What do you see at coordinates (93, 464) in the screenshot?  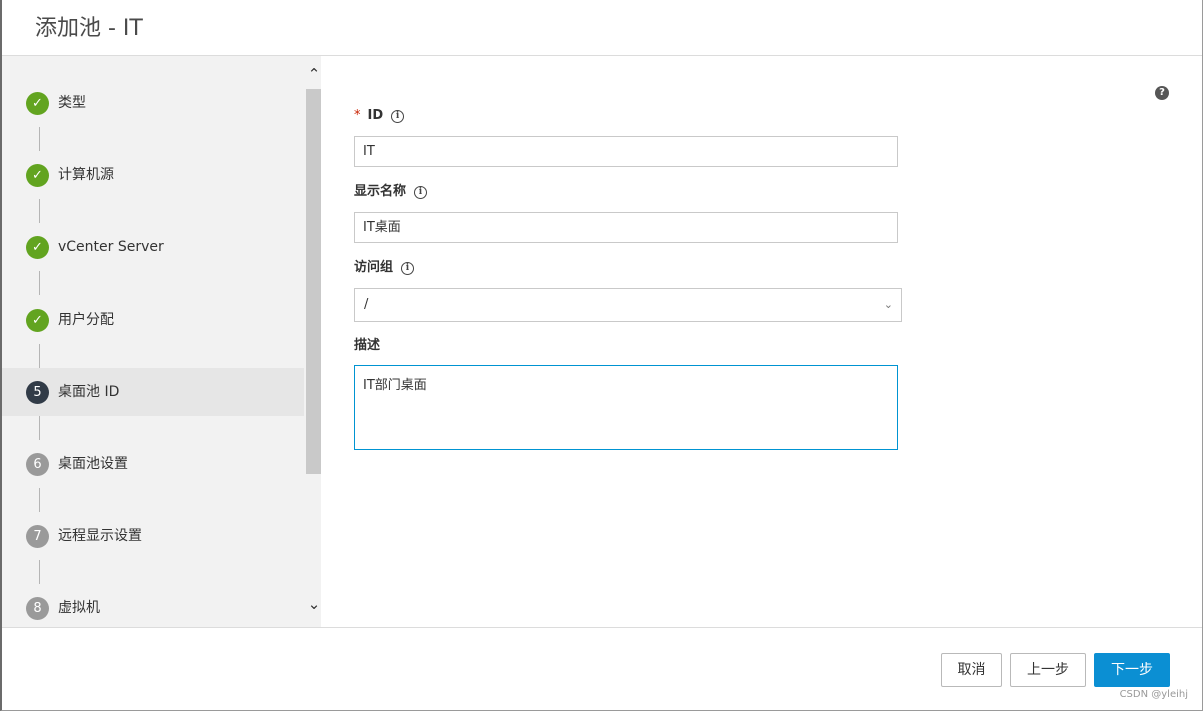 I see `step-label: 桌面池设置` at bounding box center [93, 464].